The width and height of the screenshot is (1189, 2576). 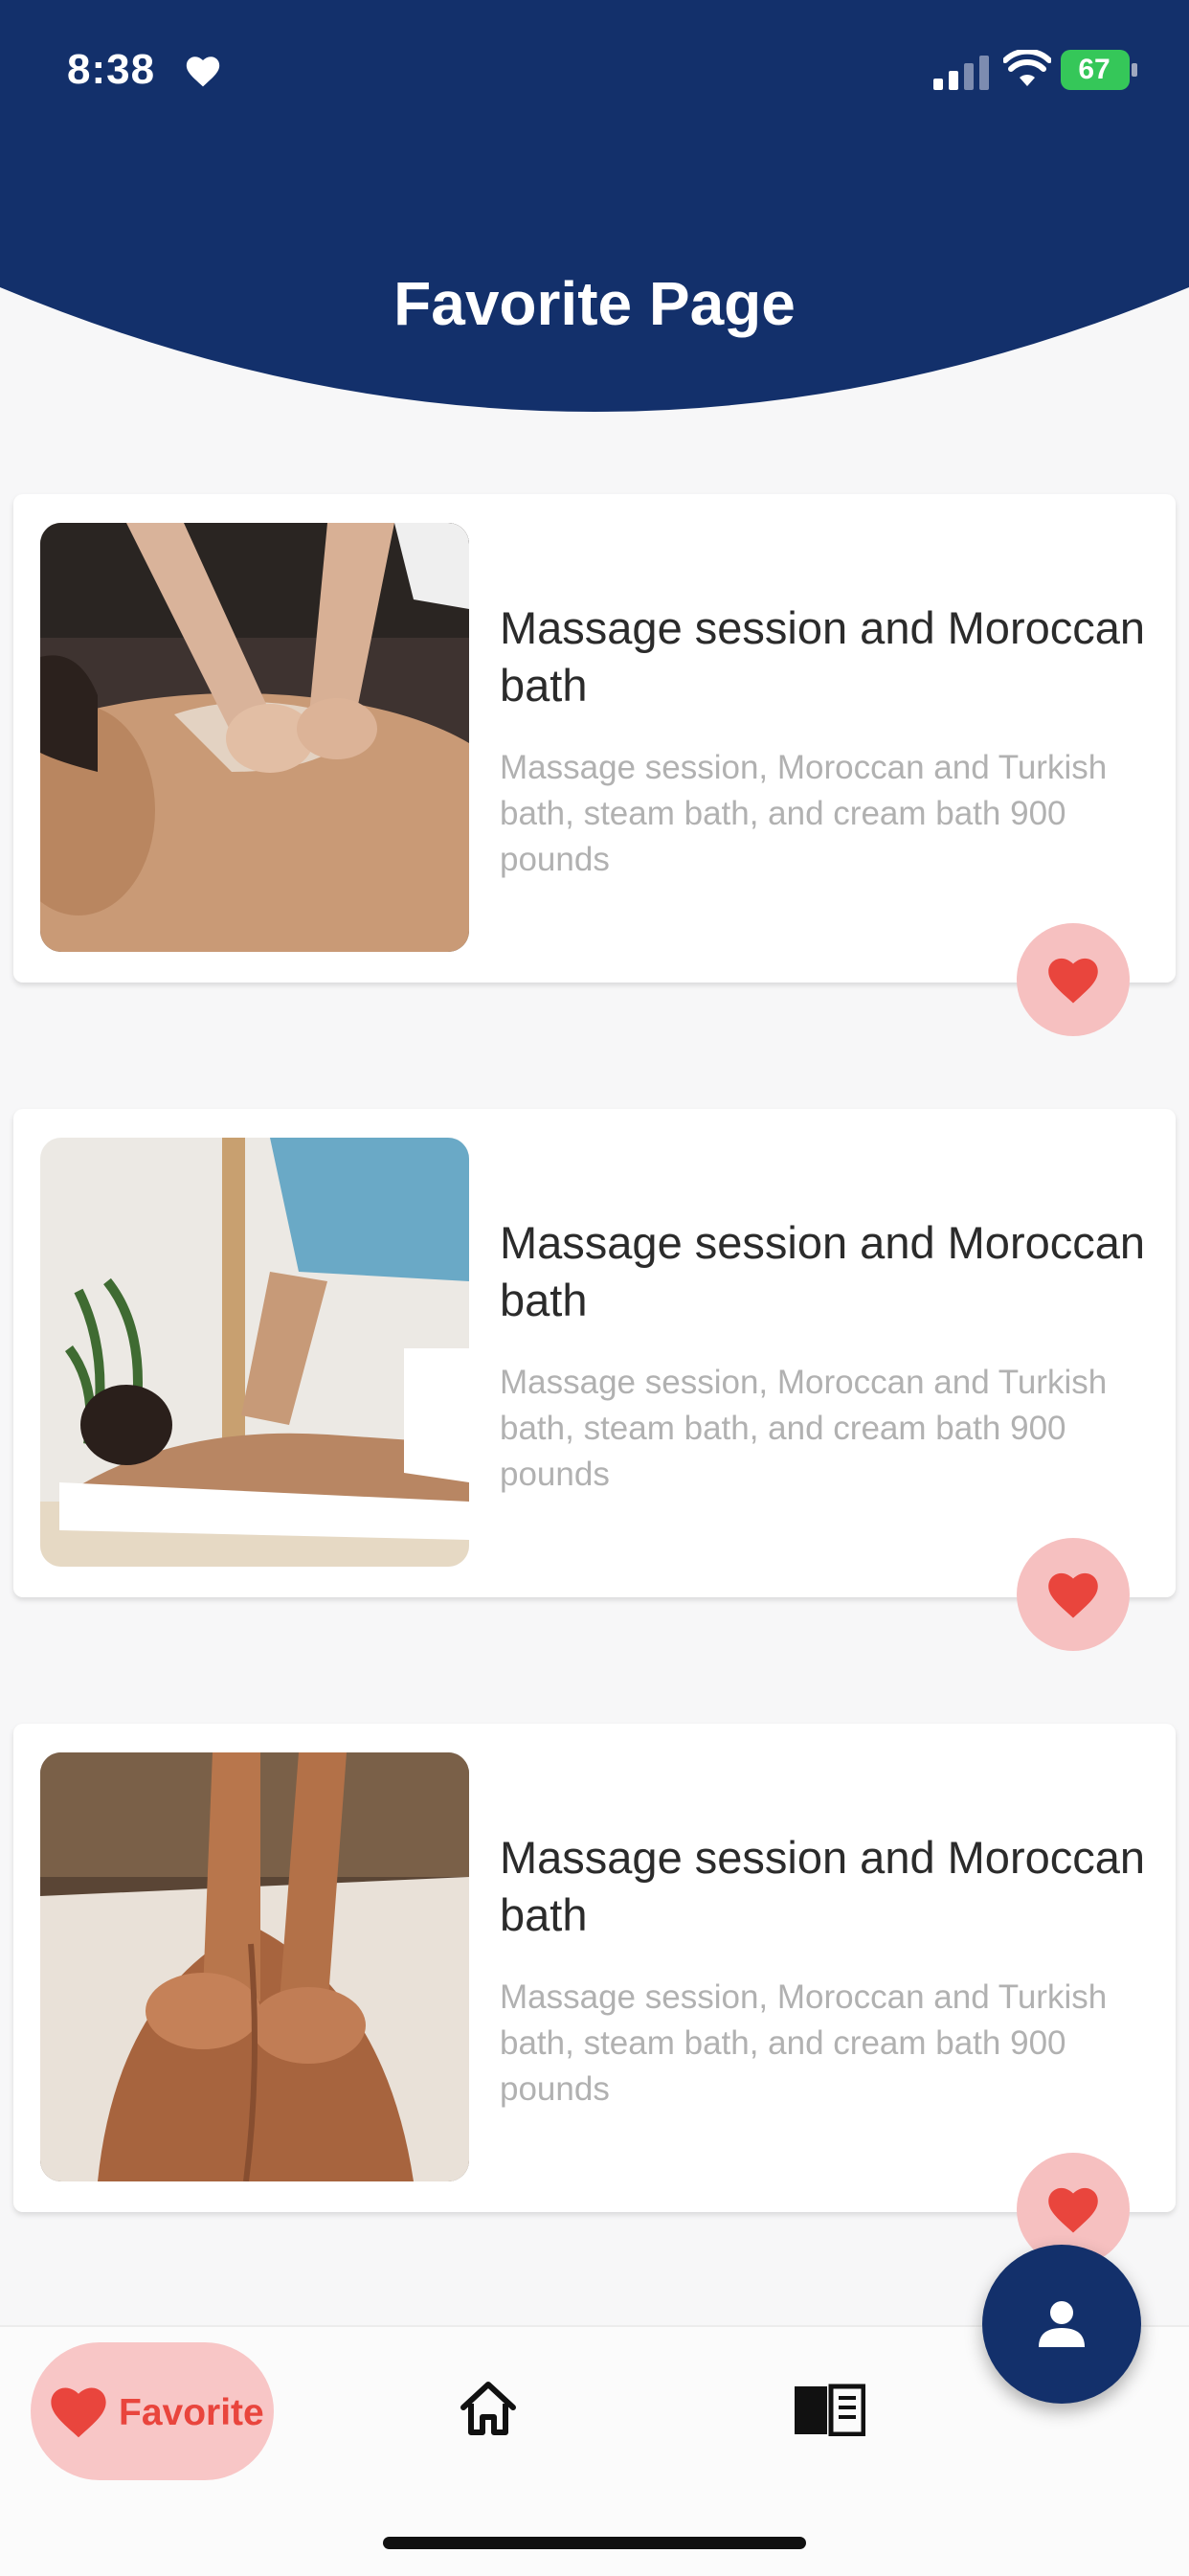 I want to click on person-icon, so click(x=1062, y=2324).